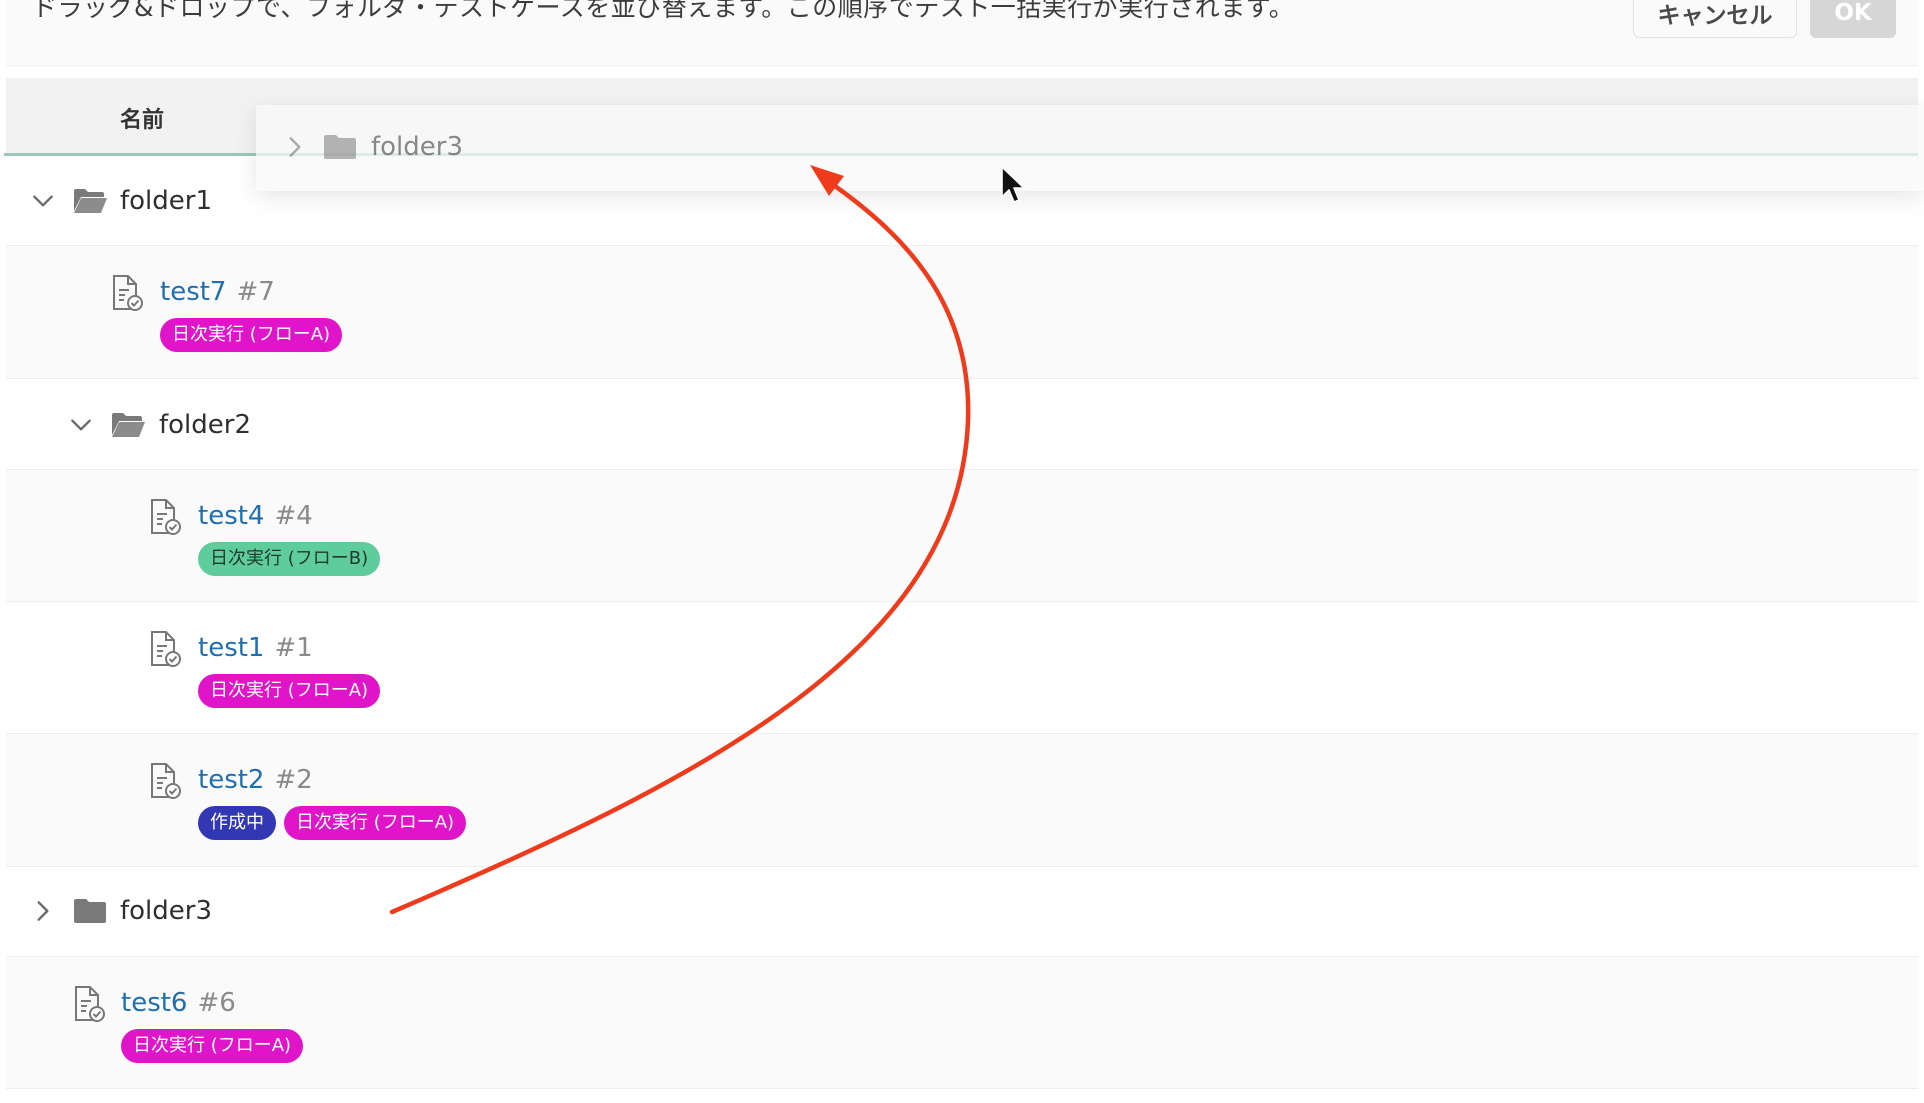  I want to click on tag-list: 日次実行 (フローB), so click(289, 559).